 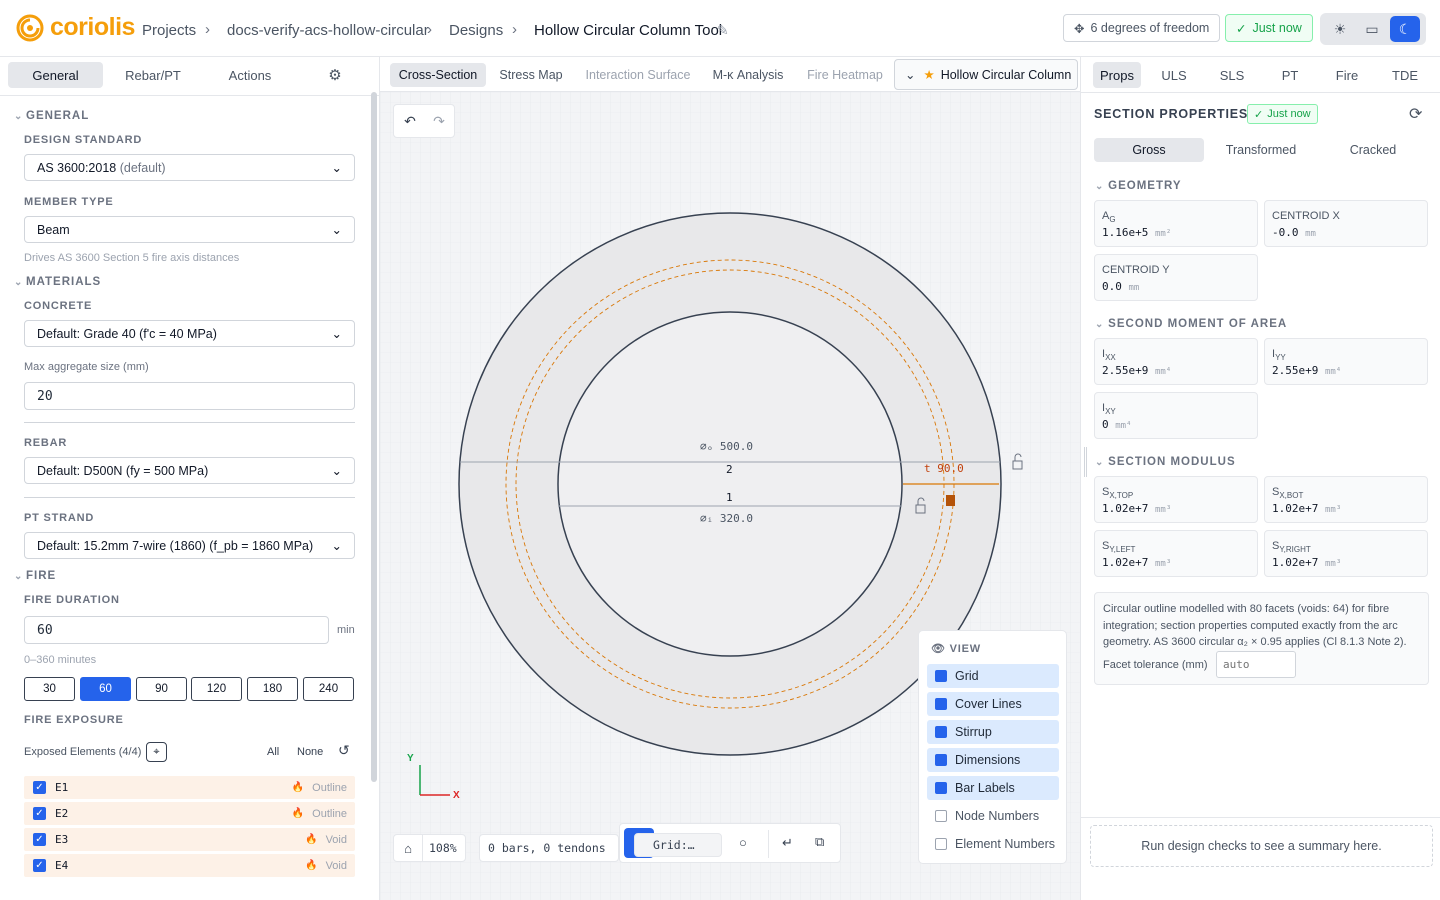 I want to click on member-type-select: Beam ⌄, so click(x=189, y=229).